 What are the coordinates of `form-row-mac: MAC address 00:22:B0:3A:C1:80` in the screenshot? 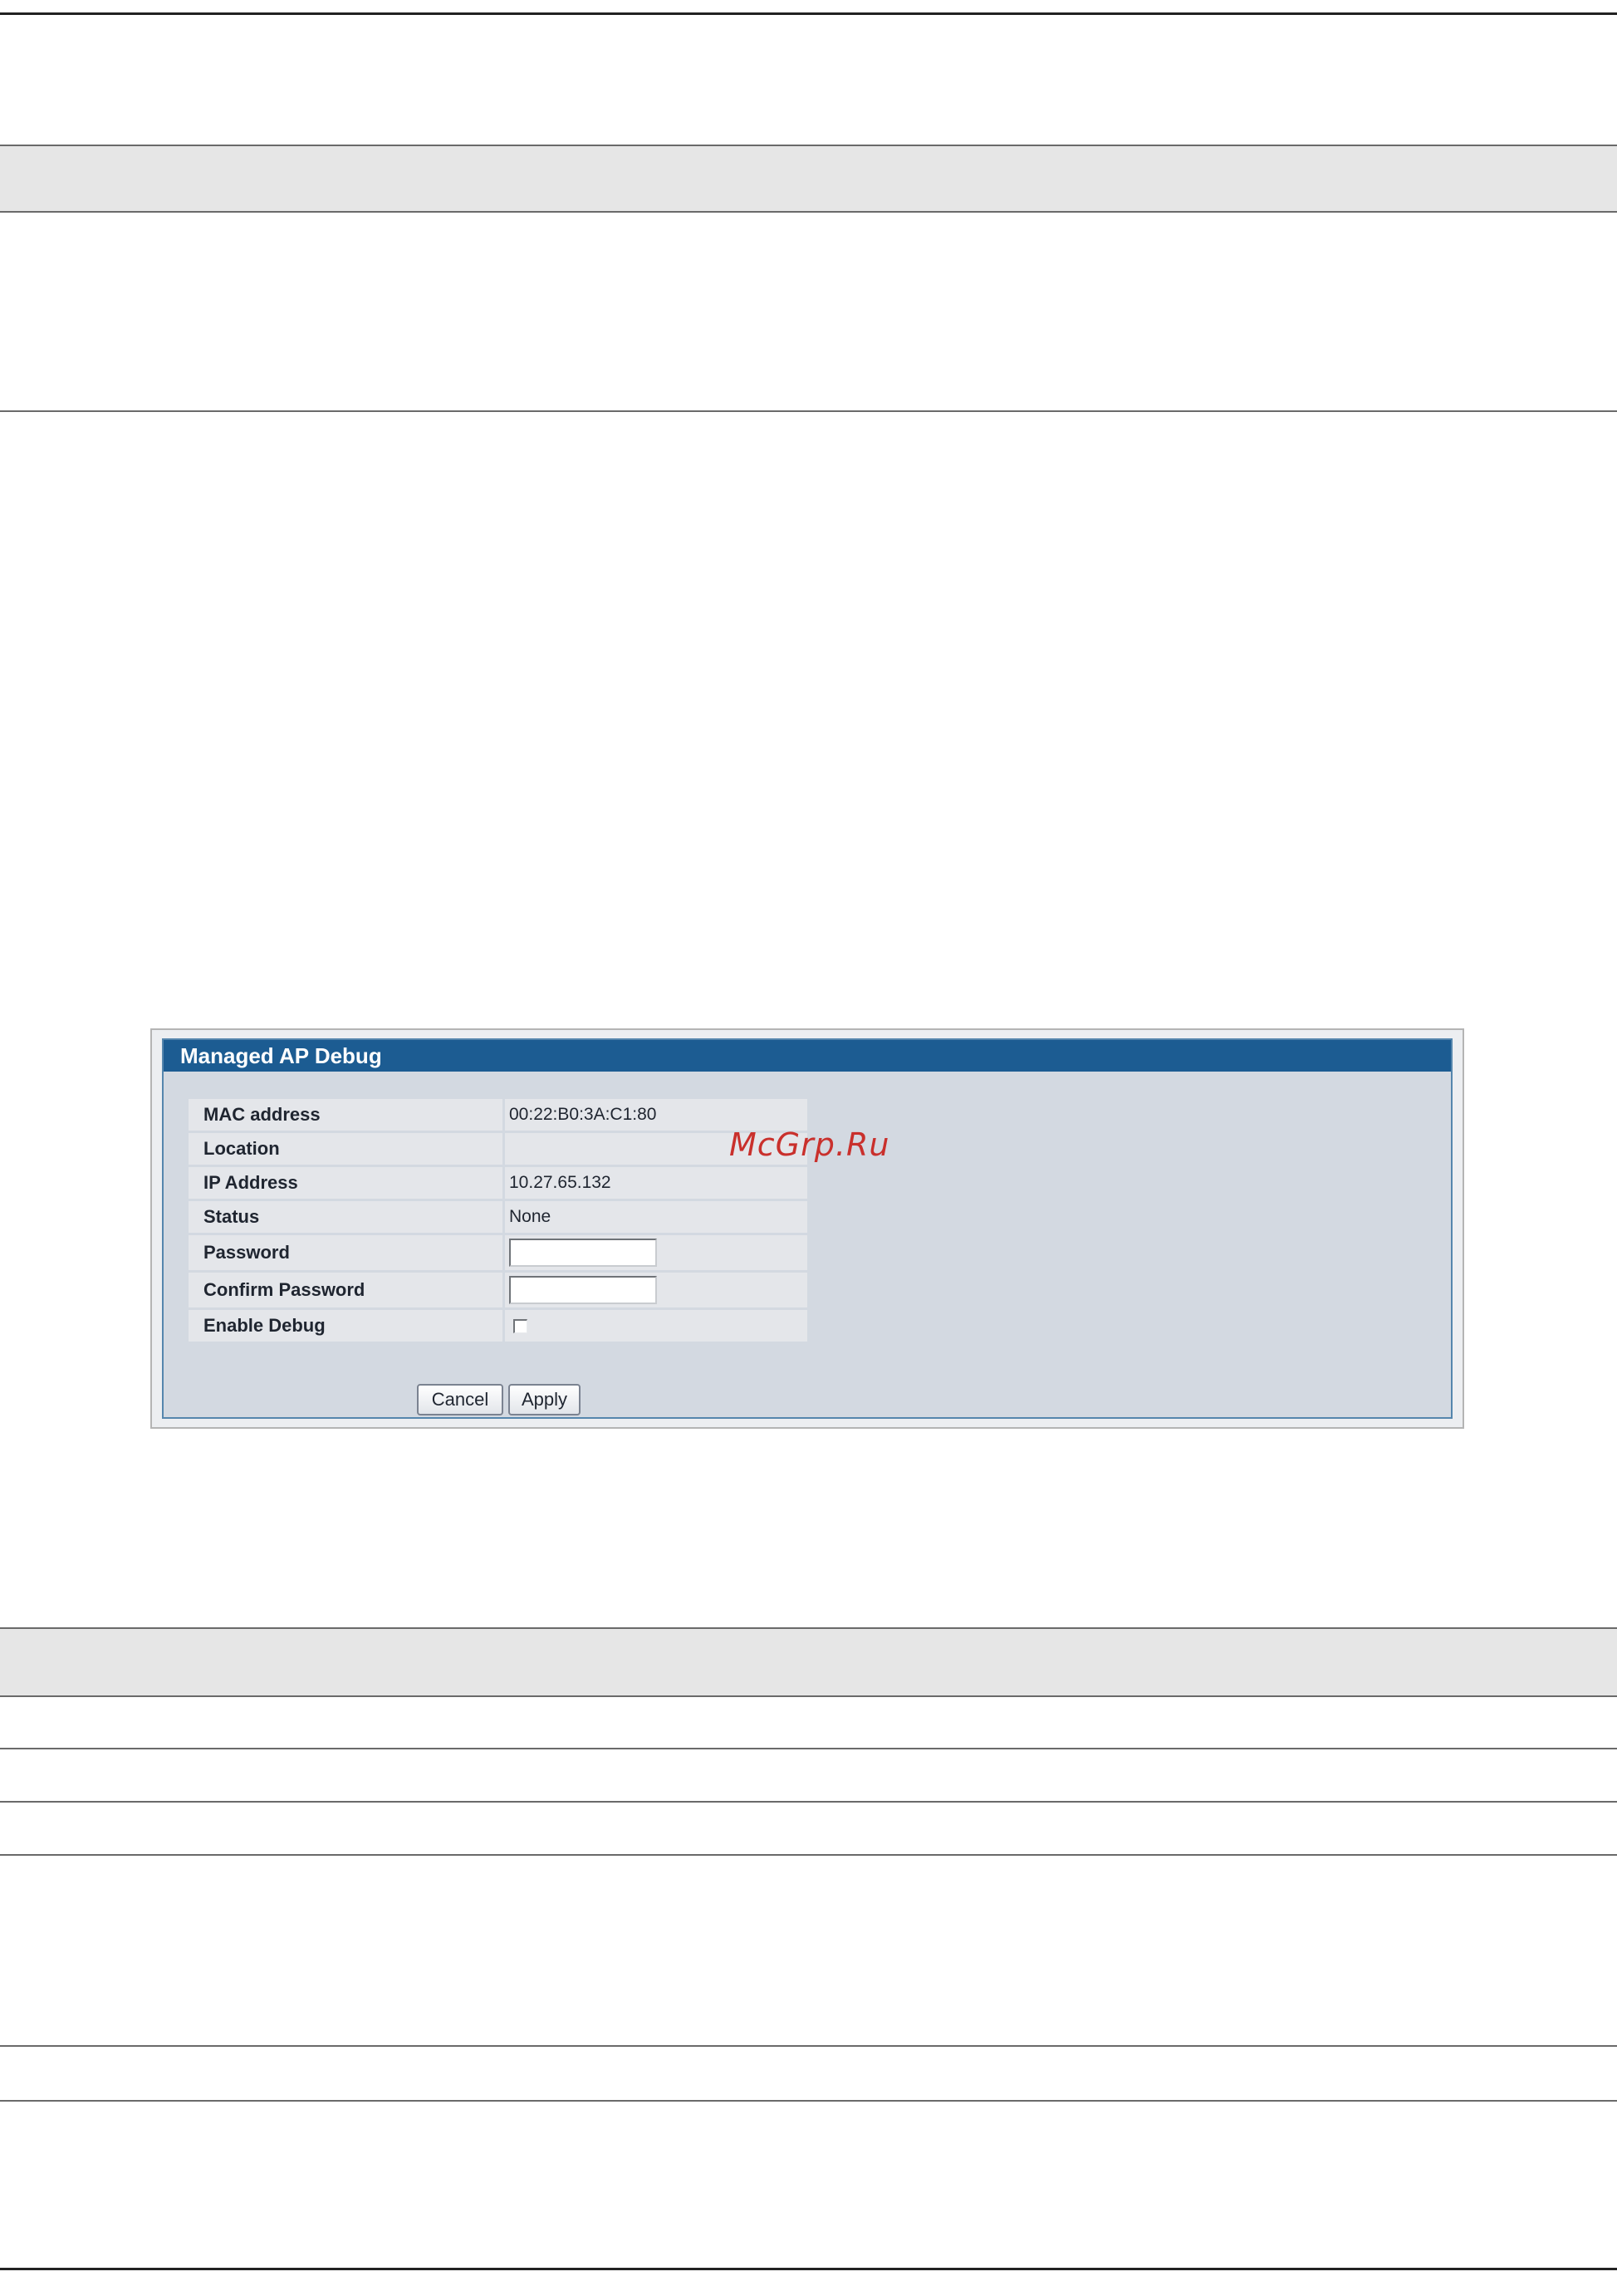 It's located at (498, 1115).